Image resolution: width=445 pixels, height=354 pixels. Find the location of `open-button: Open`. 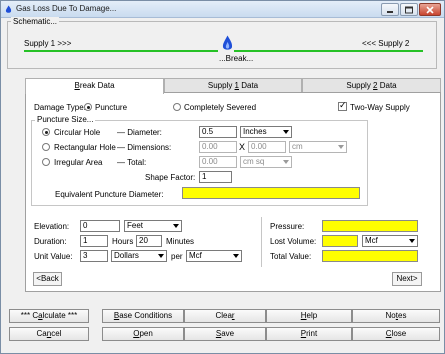

open-button: Open is located at coordinates (143, 334).